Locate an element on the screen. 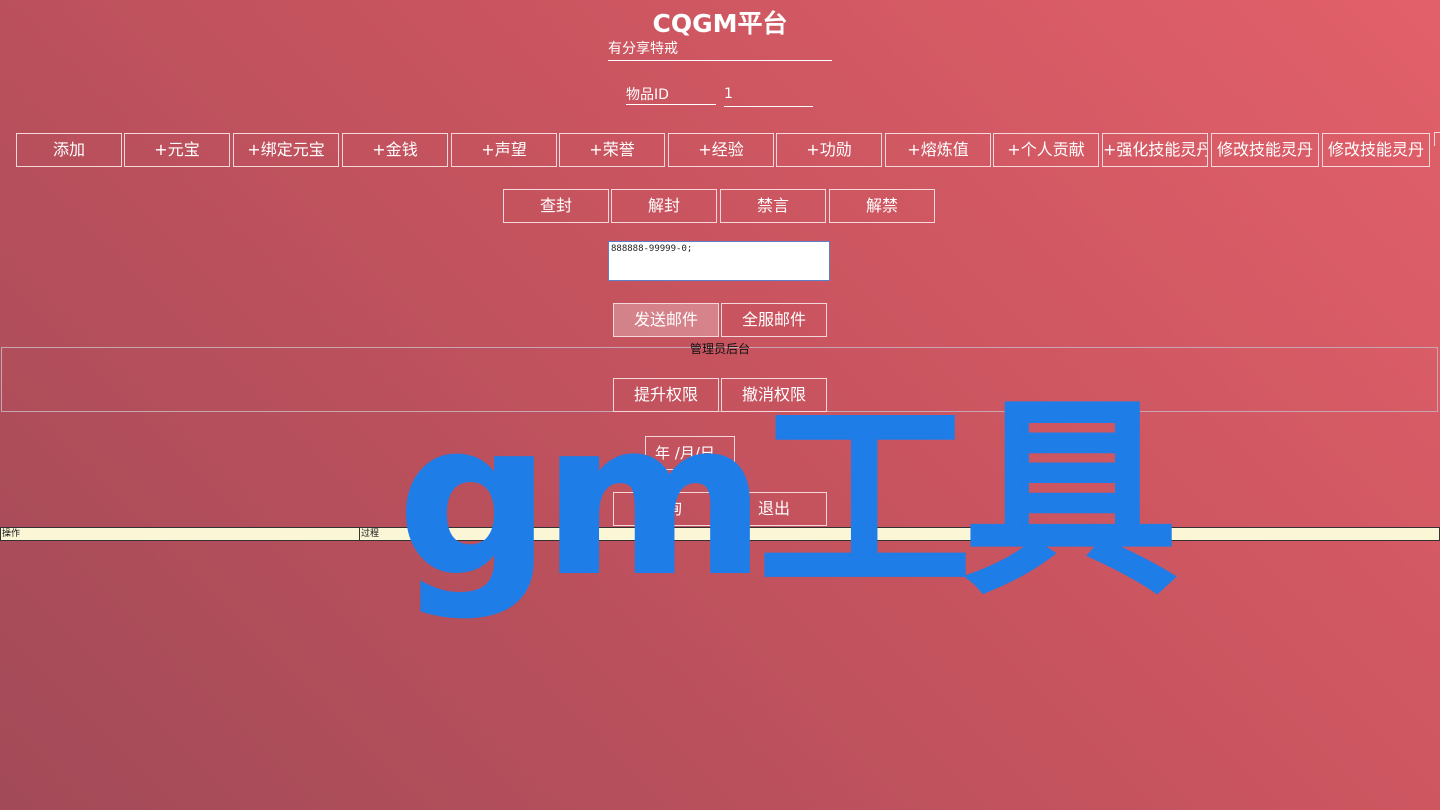  add-button: 添加 is located at coordinates (69, 150).